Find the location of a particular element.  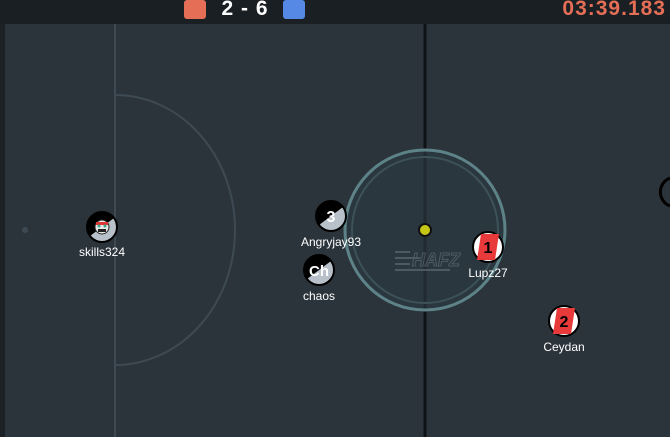

player-avatar-initials: Ch is located at coordinates (319, 271).